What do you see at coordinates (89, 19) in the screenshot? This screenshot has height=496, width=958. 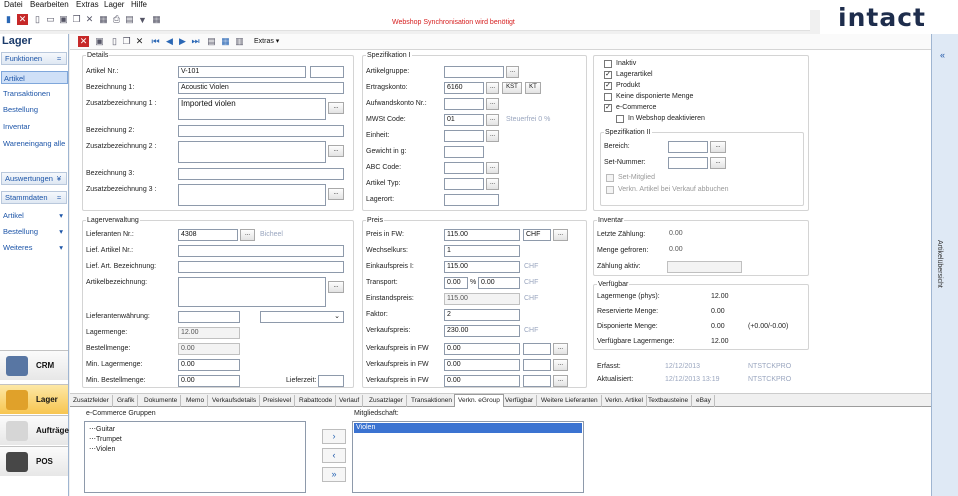 I see `close-icon: ✕` at bounding box center [89, 19].